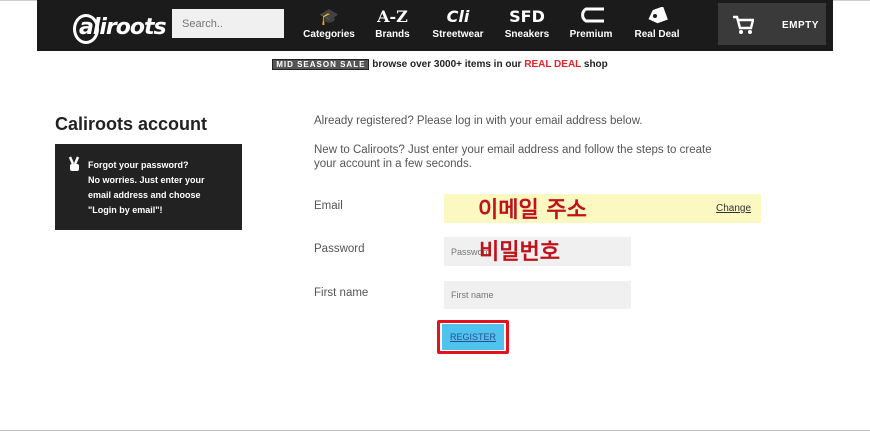 The width and height of the screenshot is (870, 433). What do you see at coordinates (339, 249) in the screenshot?
I see `password-label: Password` at bounding box center [339, 249].